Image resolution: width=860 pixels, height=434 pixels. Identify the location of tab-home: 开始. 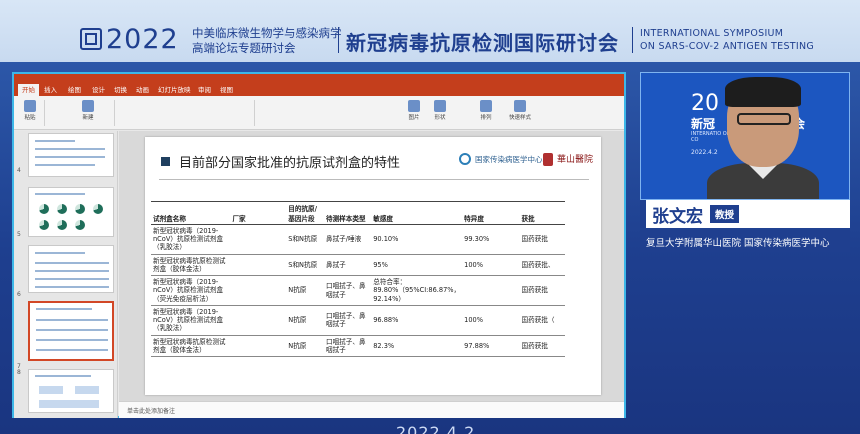
(28, 90).